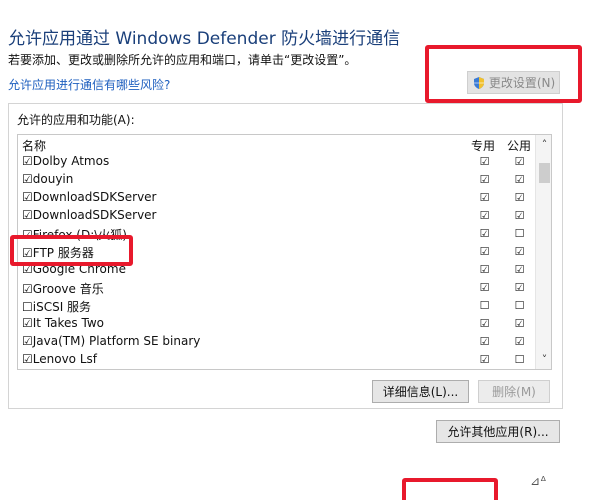  Describe the element at coordinates (63, 323) in the screenshot. I see `app-name: ☑It Takes Two` at that location.